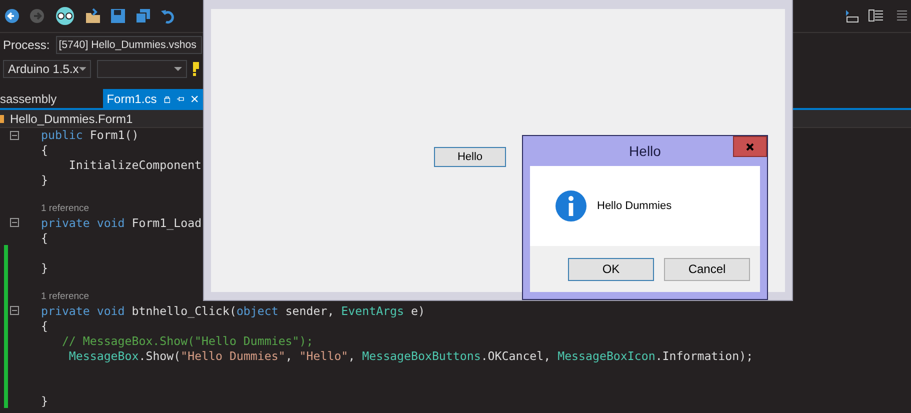 The height and width of the screenshot is (413, 911). I want to click on dialog-message: Hello Dummies, so click(634, 206).